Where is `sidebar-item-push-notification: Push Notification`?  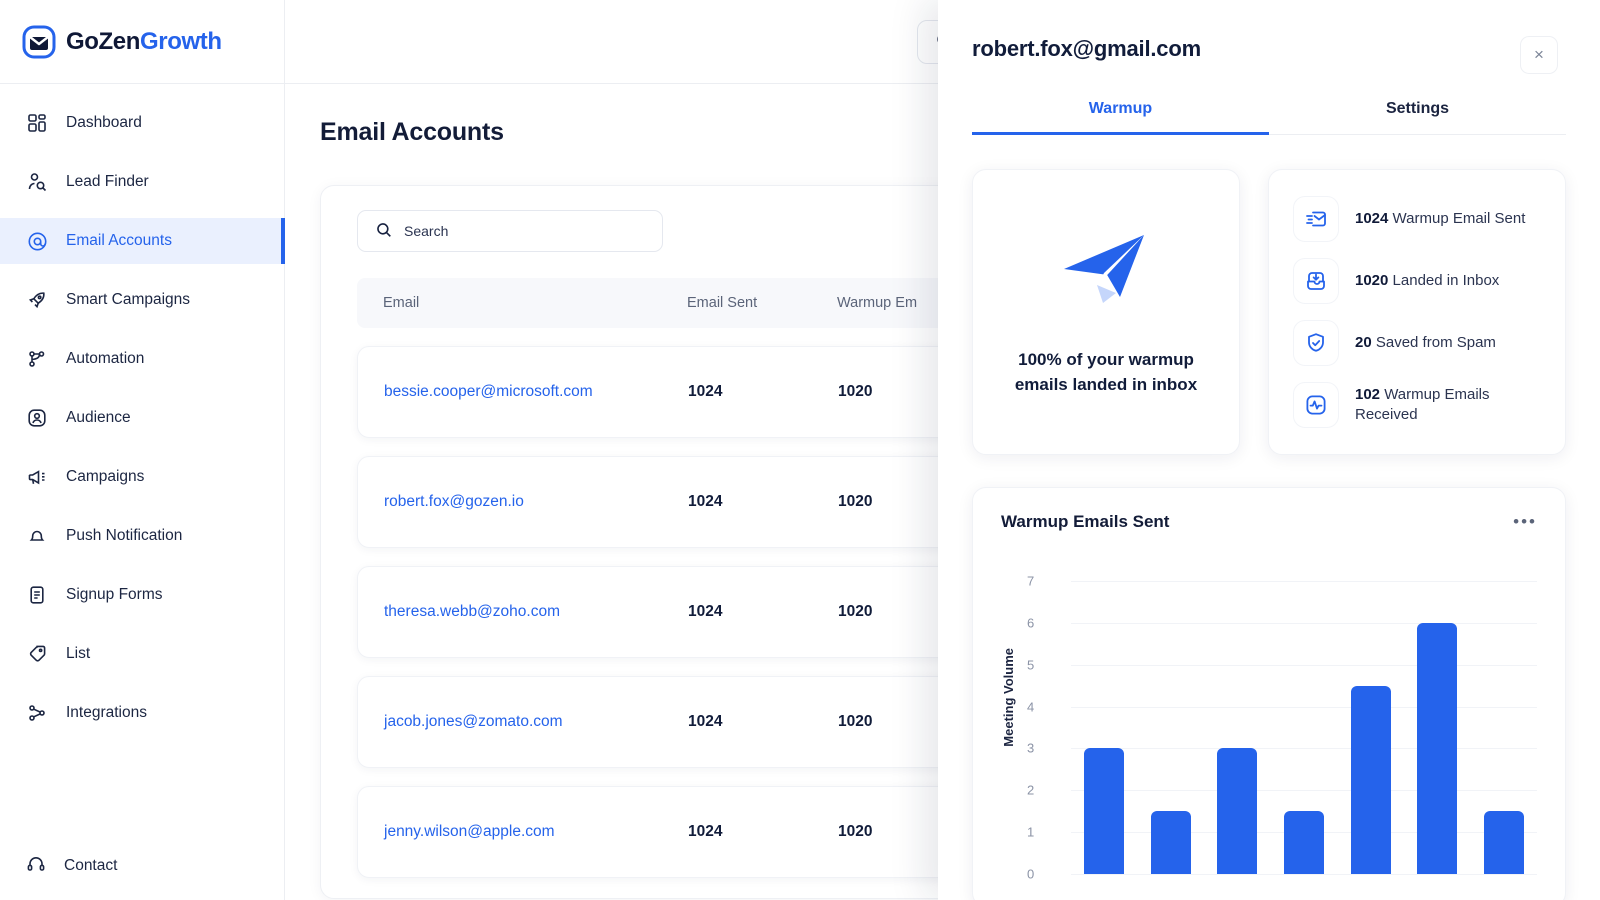
sidebar-item-push-notification: Push Notification is located at coordinates (142, 536).